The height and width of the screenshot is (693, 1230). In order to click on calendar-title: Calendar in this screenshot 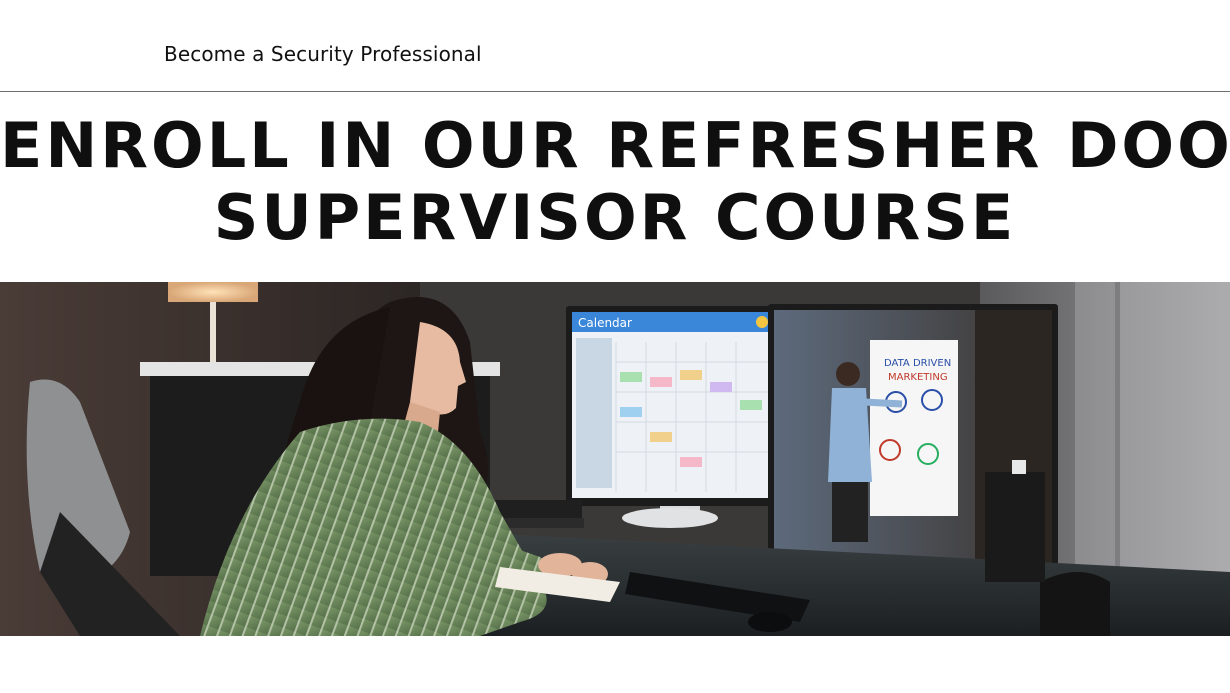, I will do `click(605, 323)`.